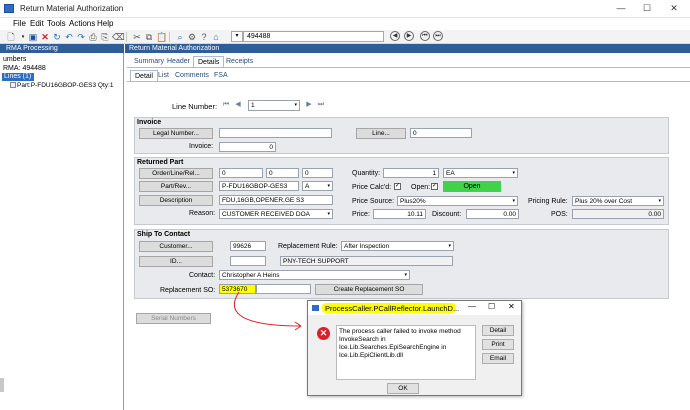  What do you see at coordinates (393, 347) in the screenshot?
I see `dialog-message-line: Ice.Lib.Searches.EpiSearchEngine in` at bounding box center [393, 347].